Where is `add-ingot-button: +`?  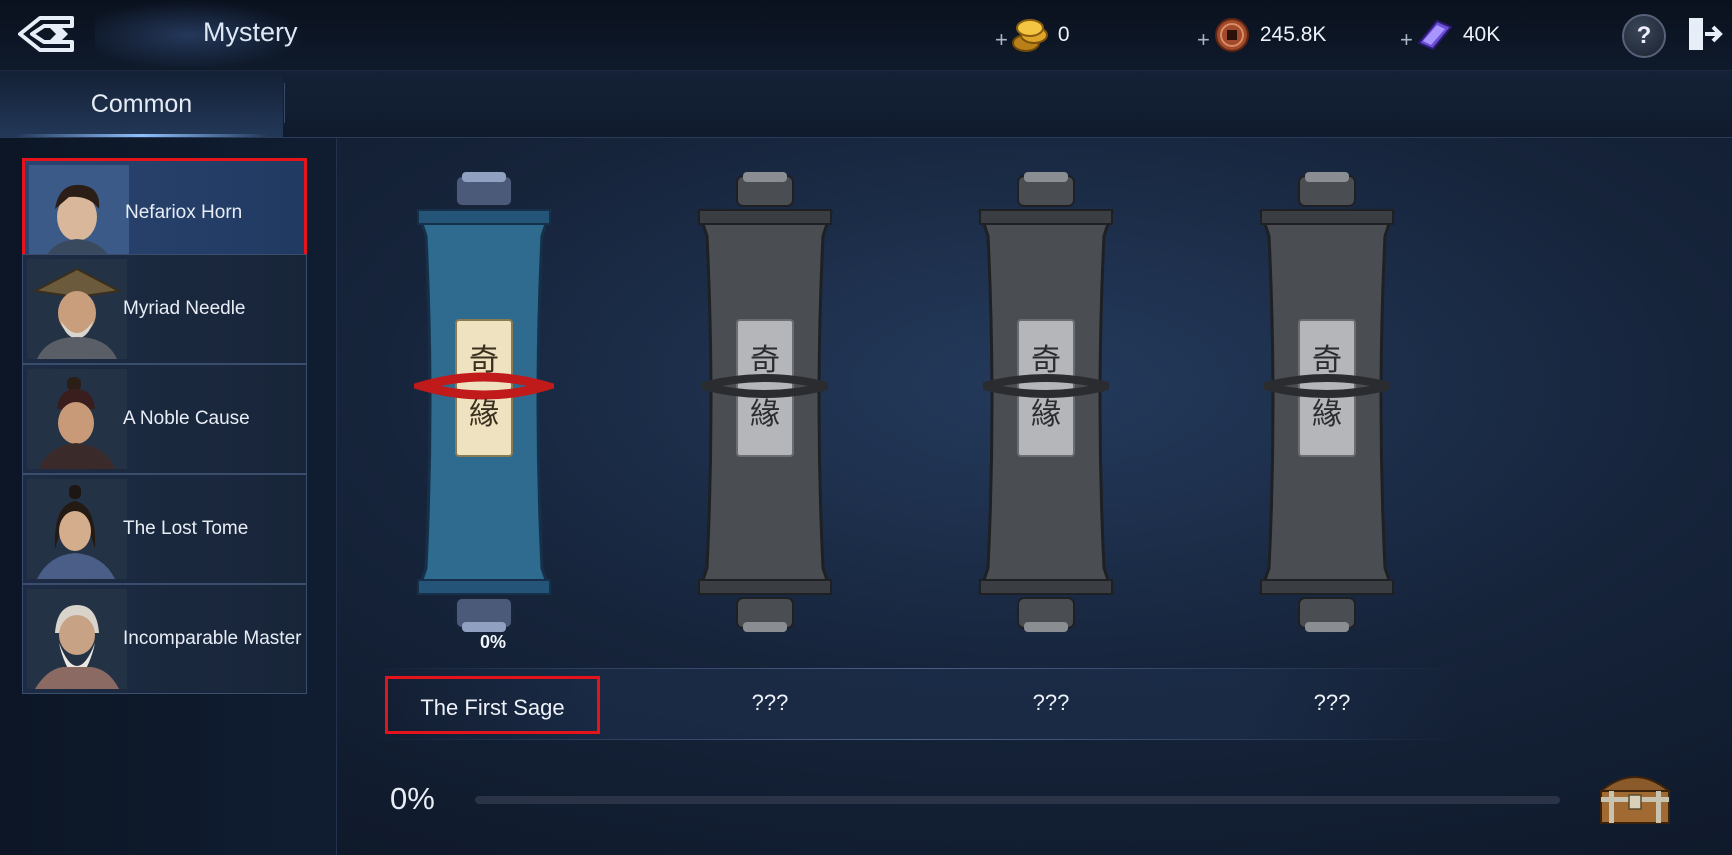 add-ingot-button: + is located at coordinates (1406, 40).